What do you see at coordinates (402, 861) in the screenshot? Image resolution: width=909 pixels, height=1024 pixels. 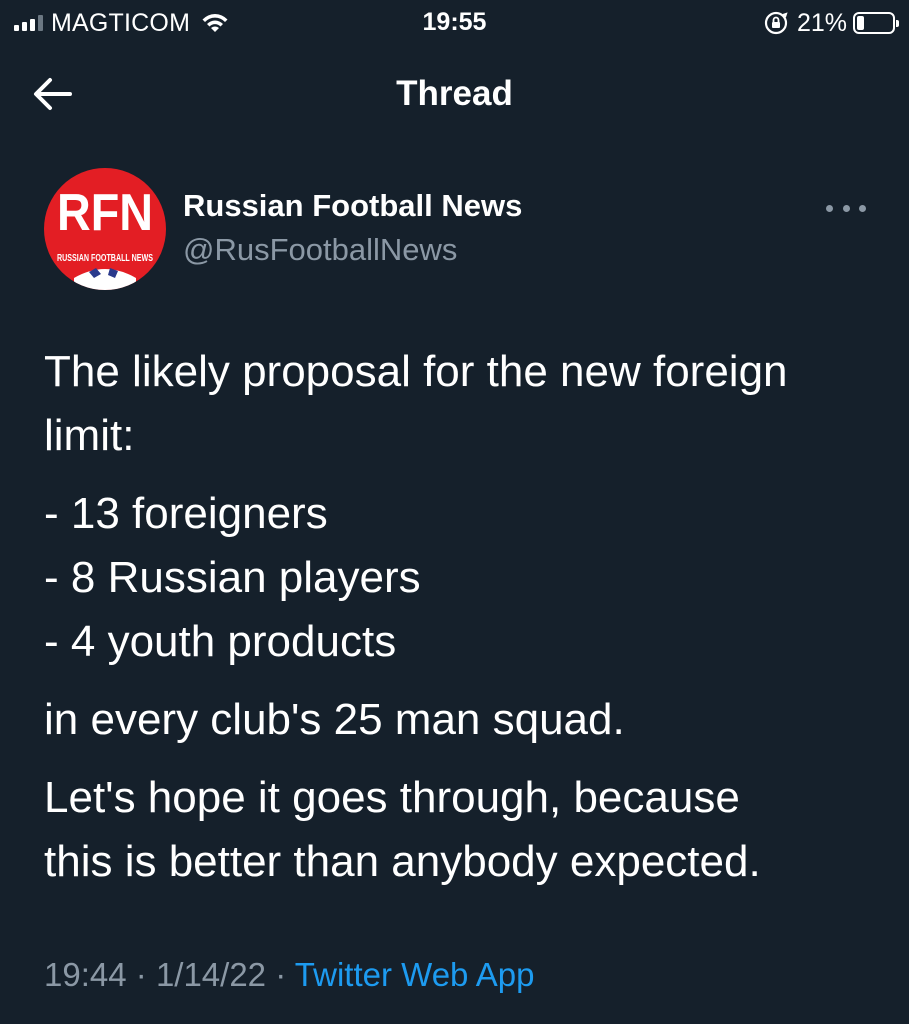 I see `tweet-text-line: this is better than anybody expected.` at bounding box center [402, 861].